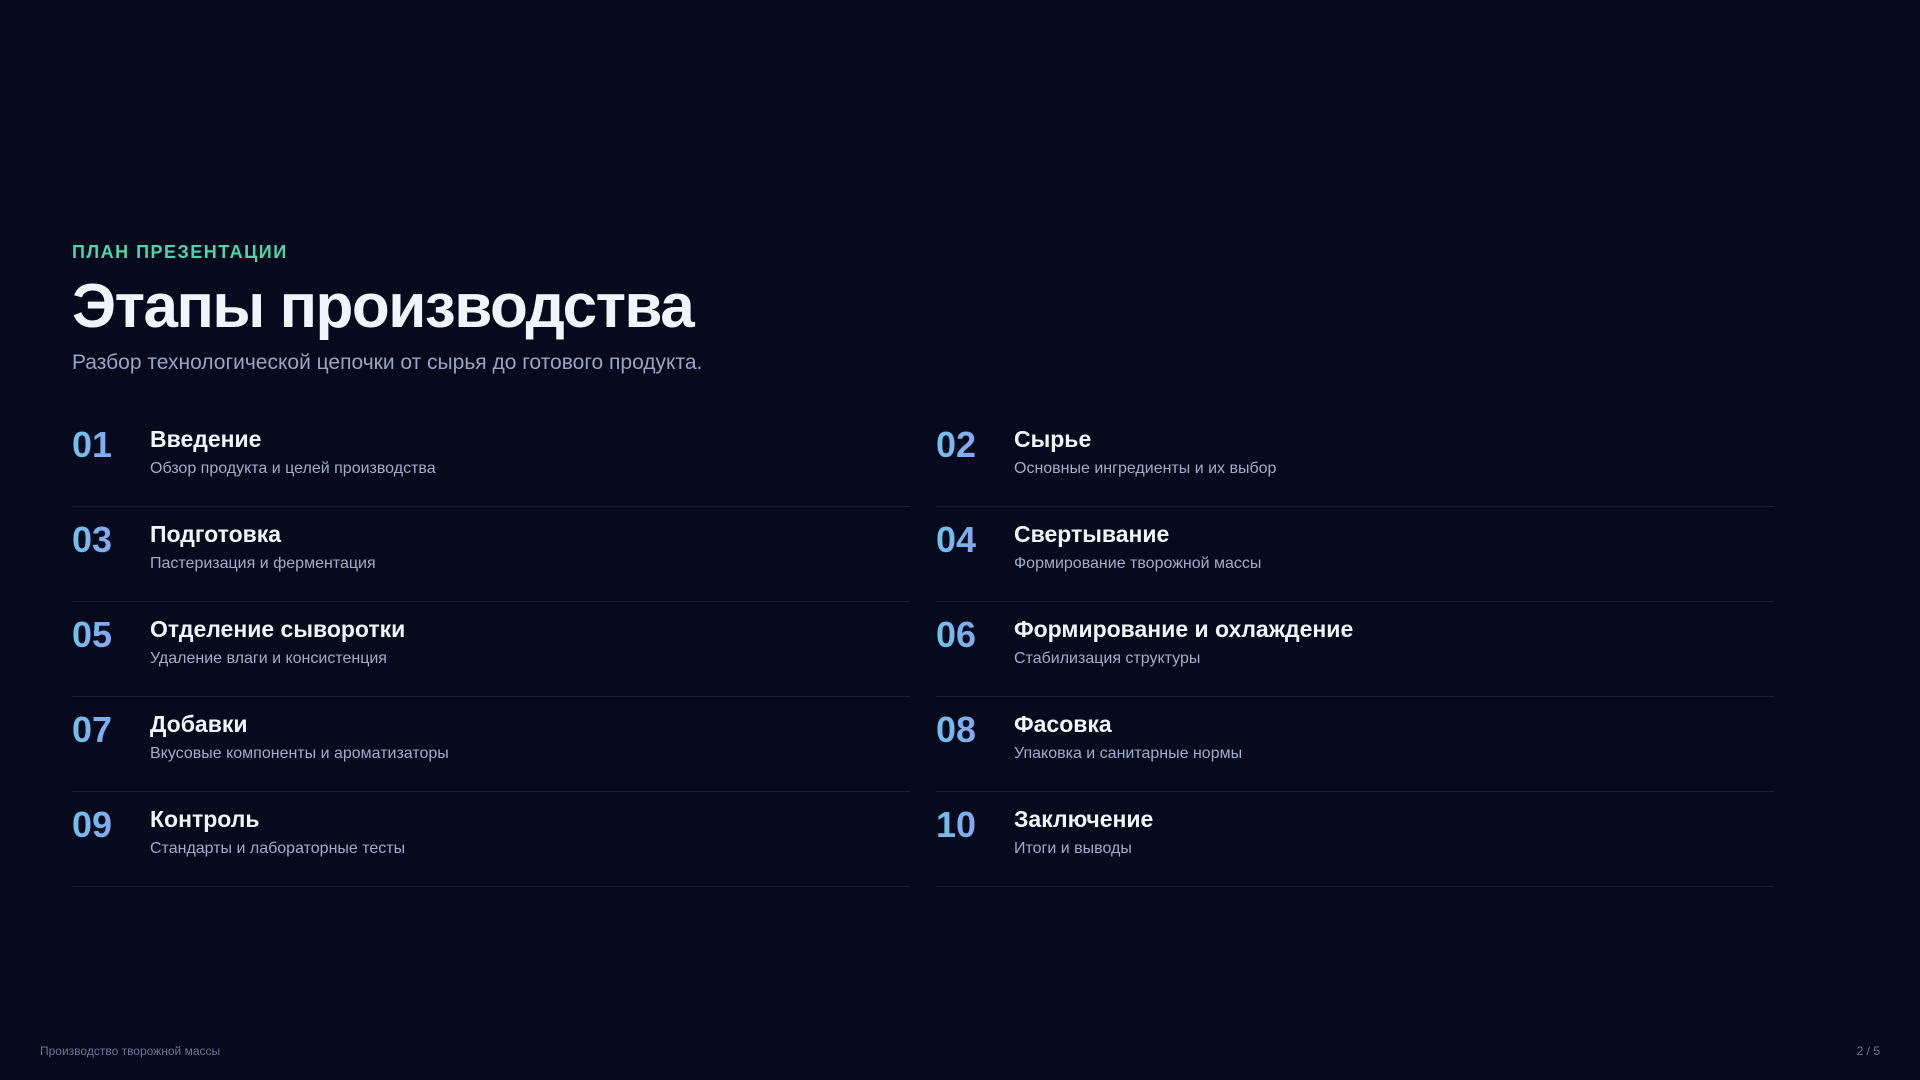 This screenshot has width=1920, height=1080. I want to click on agenda-item-desc: Упаковка и санитарные нормы, so click(1128, 753).